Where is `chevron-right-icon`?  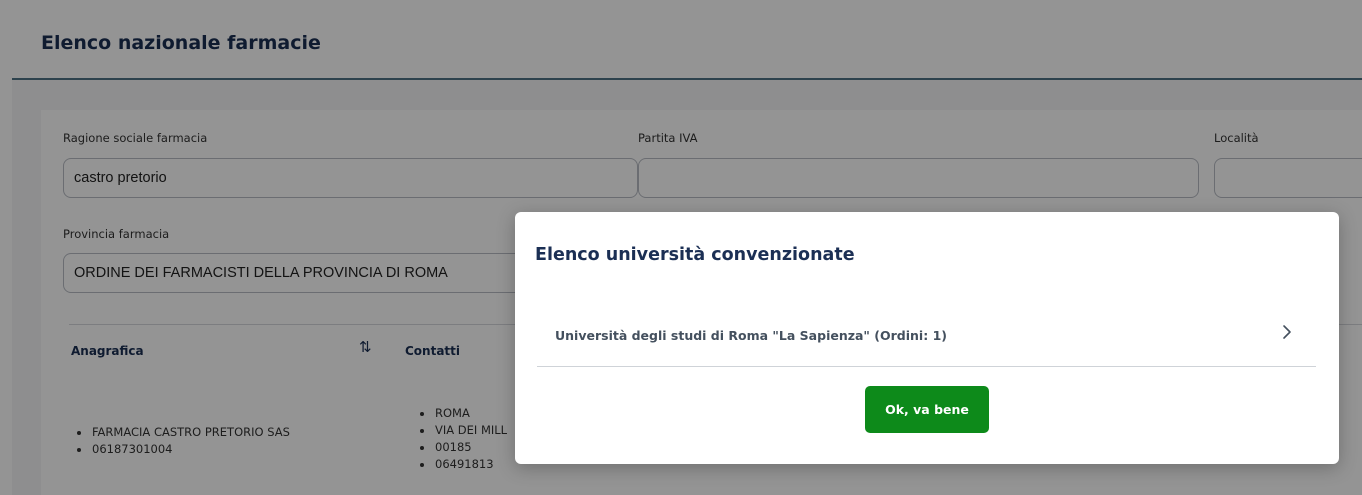 chevron-right-icon is located at coordinates (1287, 334).